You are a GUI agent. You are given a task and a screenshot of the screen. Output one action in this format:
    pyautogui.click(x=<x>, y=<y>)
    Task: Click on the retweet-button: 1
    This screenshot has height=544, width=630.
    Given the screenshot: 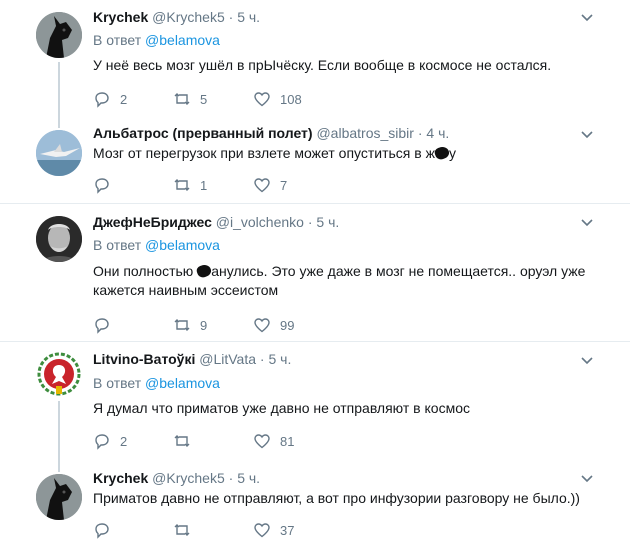 What is the action you would take?
    pyautogui.click(x=190, y=185)
    